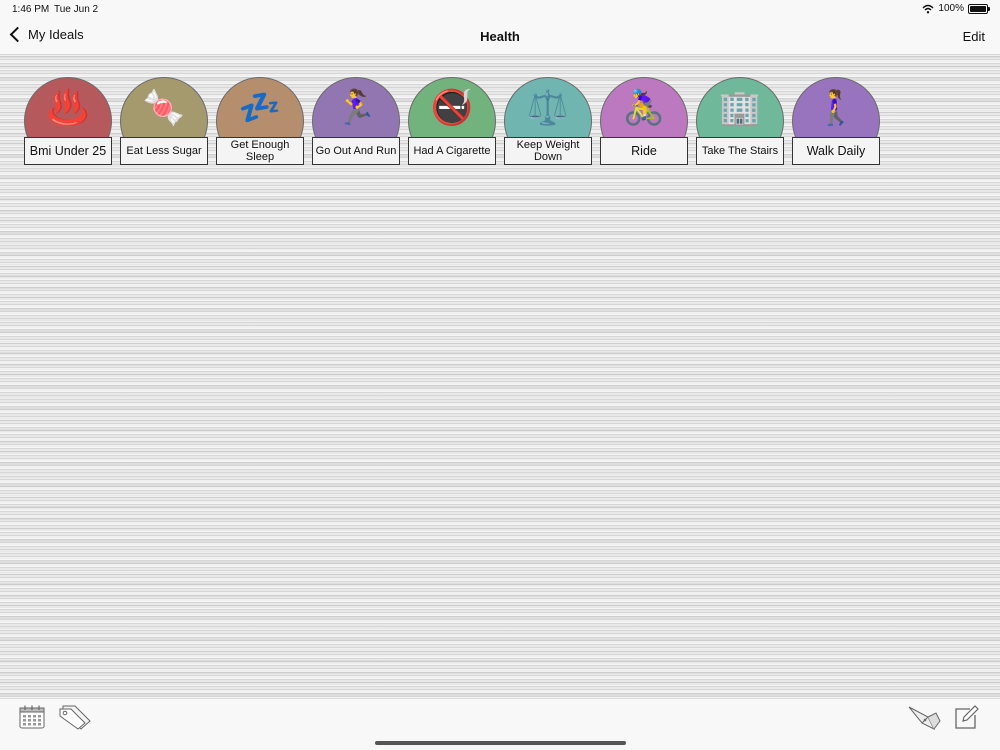 The width and height of the screenshot is (1000, 750). Describe the element at coordinates (500, 743) in the screenshot. I see `home-indicator` at that location.